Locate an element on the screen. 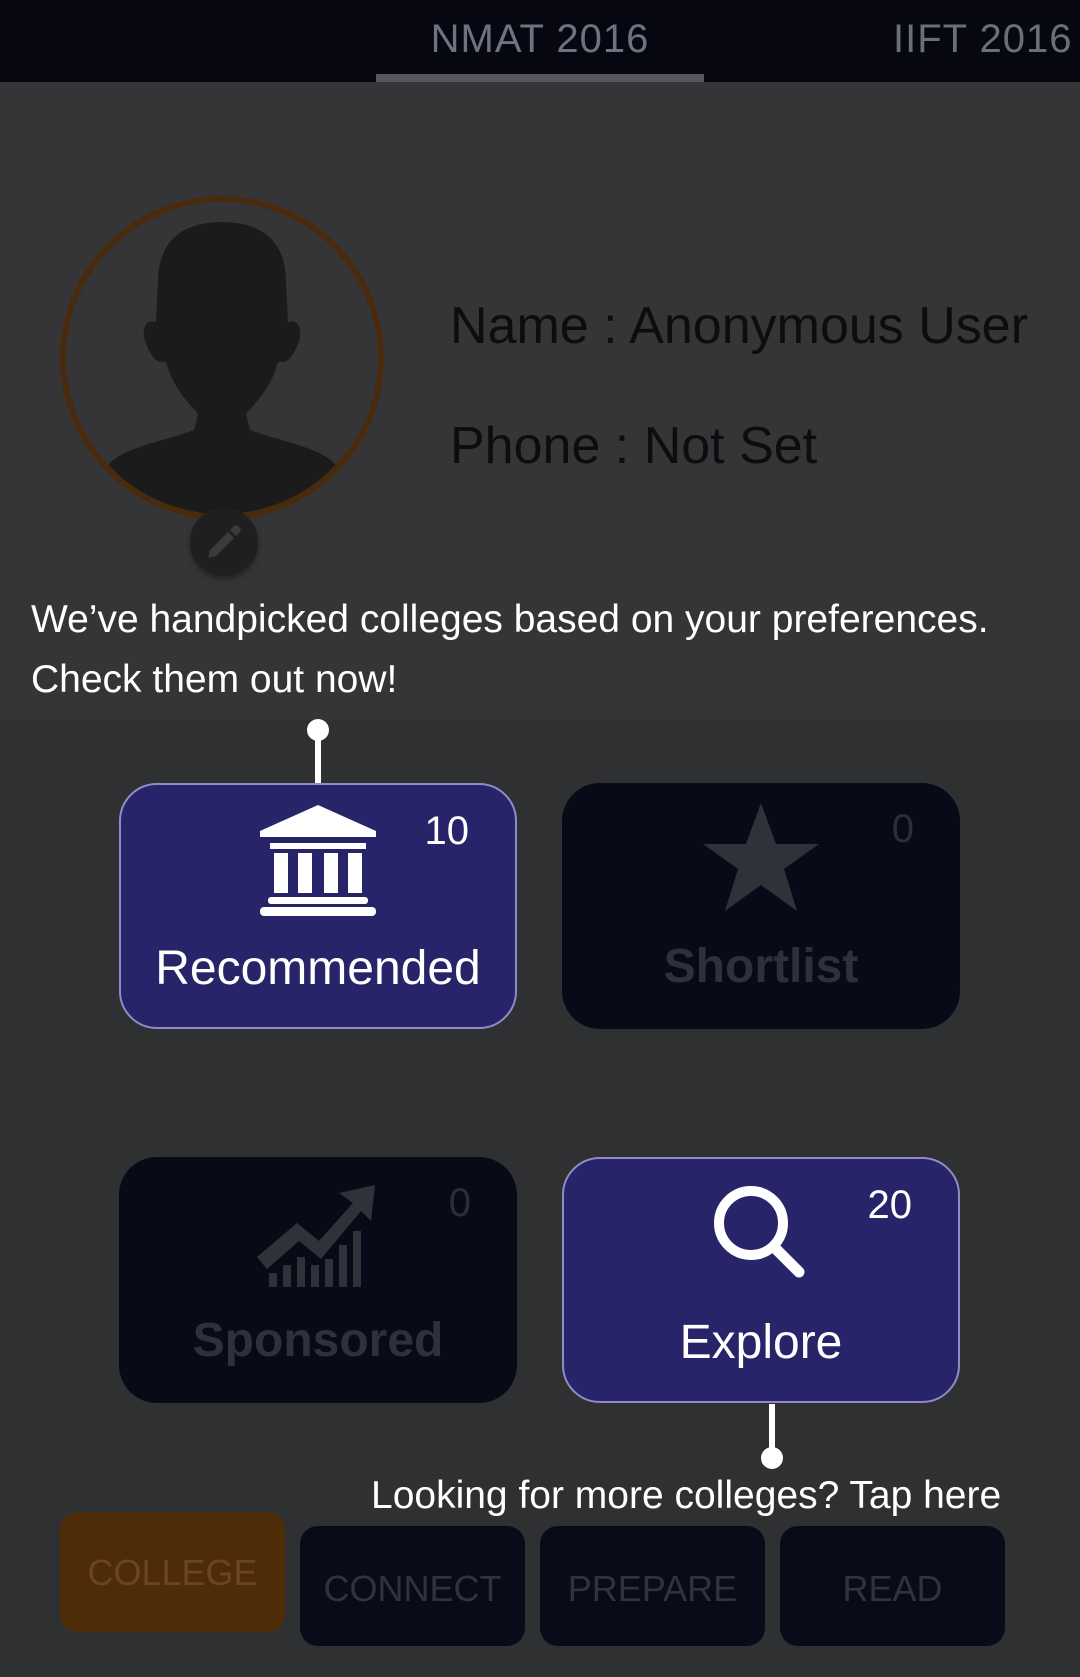  bank-icon is located at coordinates (318, 860).